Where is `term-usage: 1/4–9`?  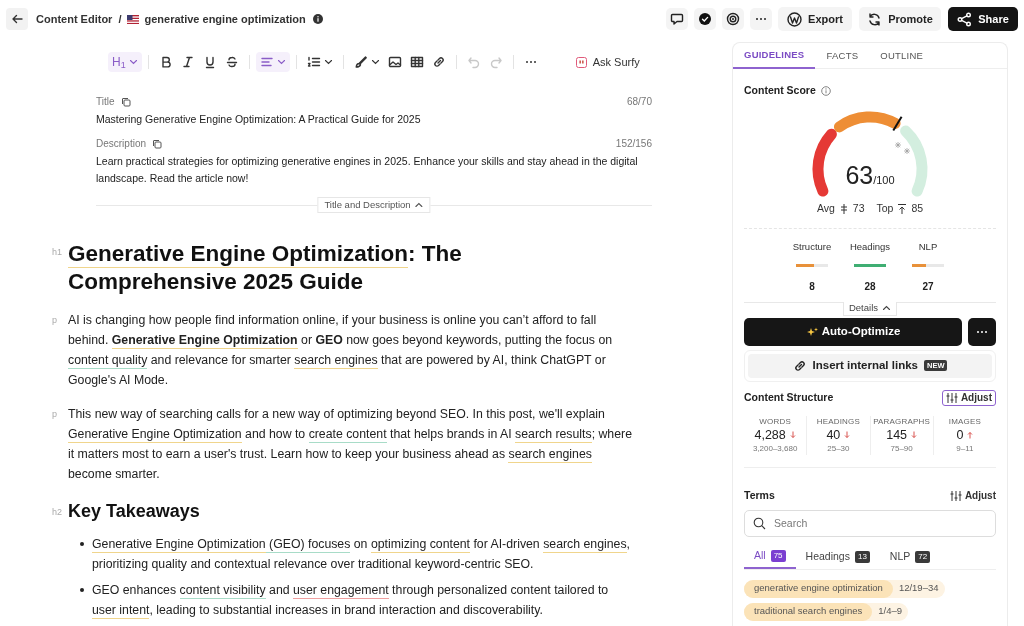 term-usage: 1/4–9 is located at coordinates (890, 611).